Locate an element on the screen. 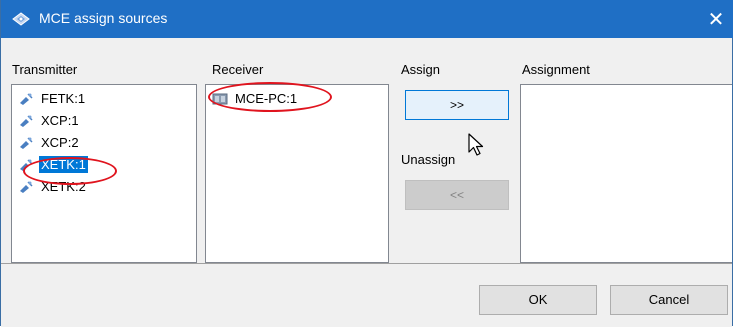 The height and width of the screenshot is (327, 733). close-button: ✕ is located at coordinates (715, 19).